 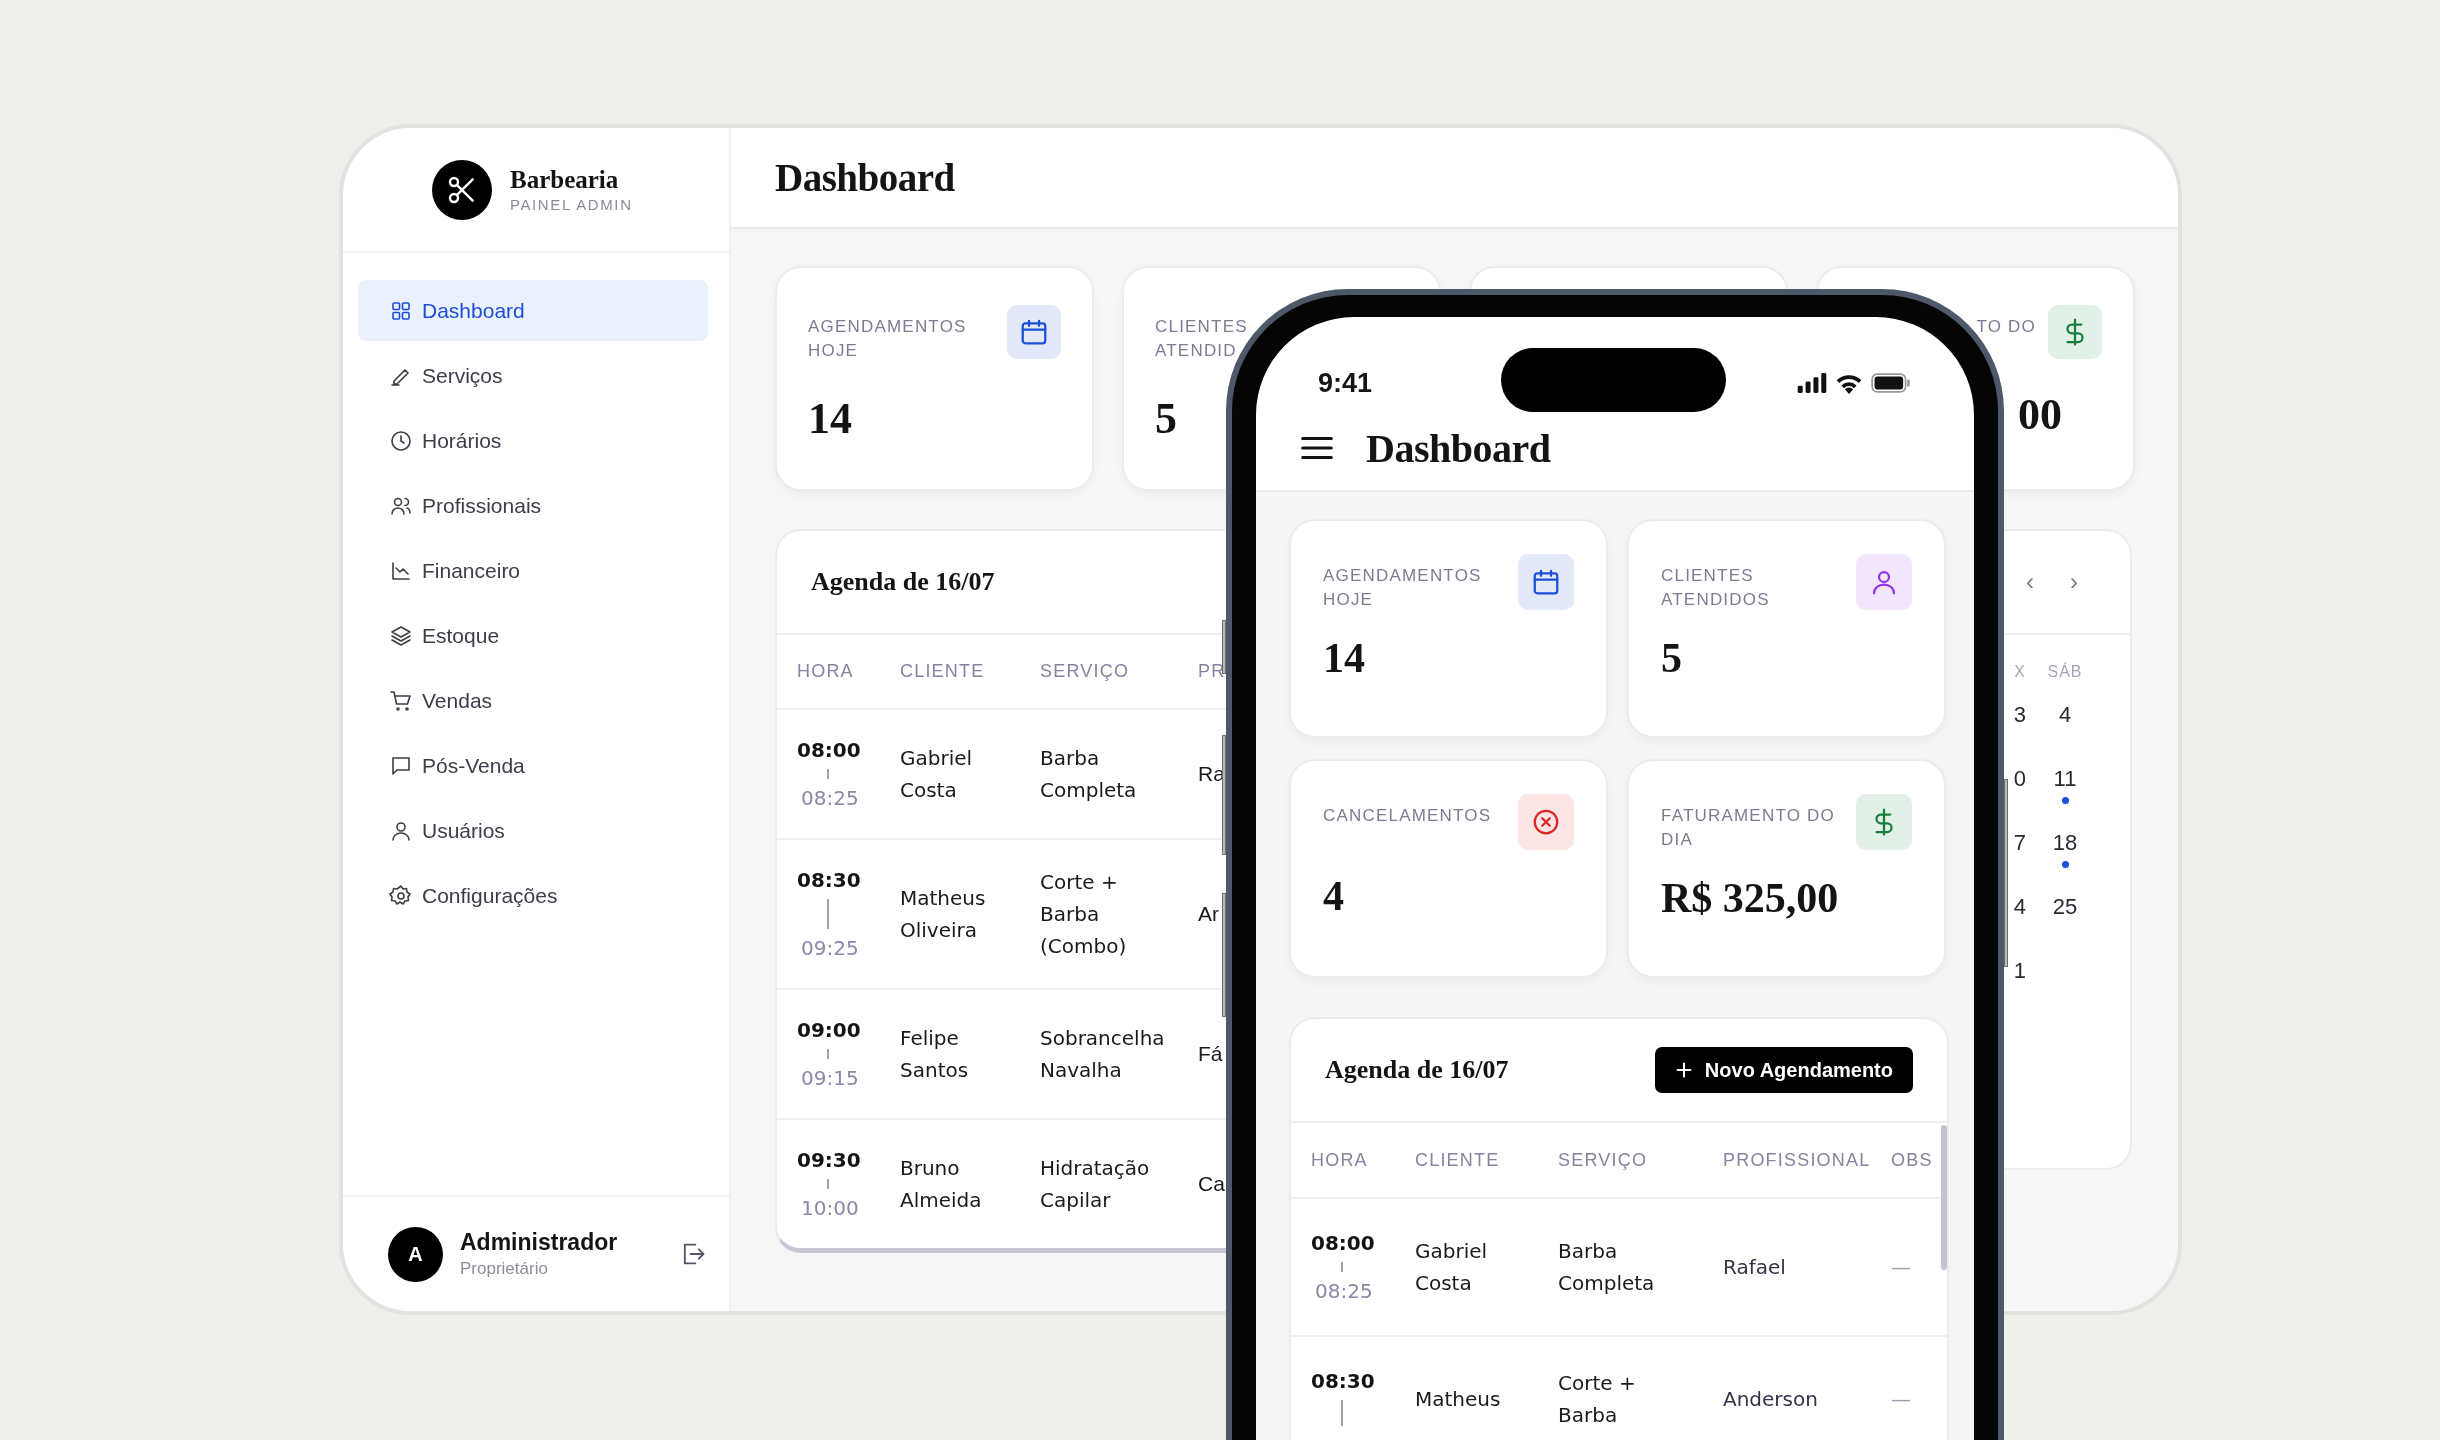 I want to click on status-time: 9:41, so click(x=1345, y=383).